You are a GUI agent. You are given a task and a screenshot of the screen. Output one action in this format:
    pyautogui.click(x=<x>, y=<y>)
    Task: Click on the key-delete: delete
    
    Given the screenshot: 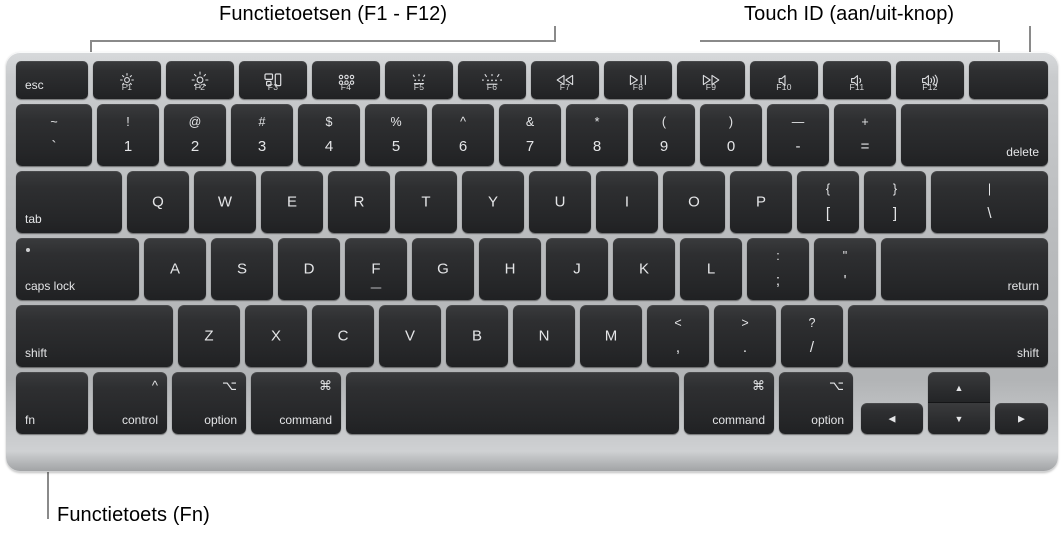 What is the action you would take?
    pyautogui.click(x=974, y=135)
    